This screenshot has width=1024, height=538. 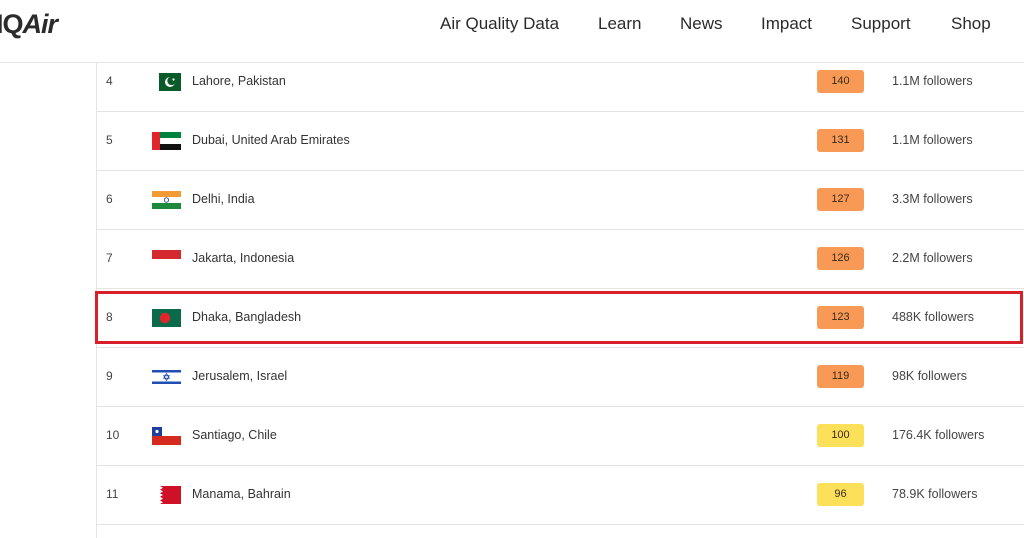 What do you see at coordinates (560, 82) in the screenshot?
I see `table-row: 4 Lahore, Pakistan 140 1.1M followers` at bounding box center [560, 82].